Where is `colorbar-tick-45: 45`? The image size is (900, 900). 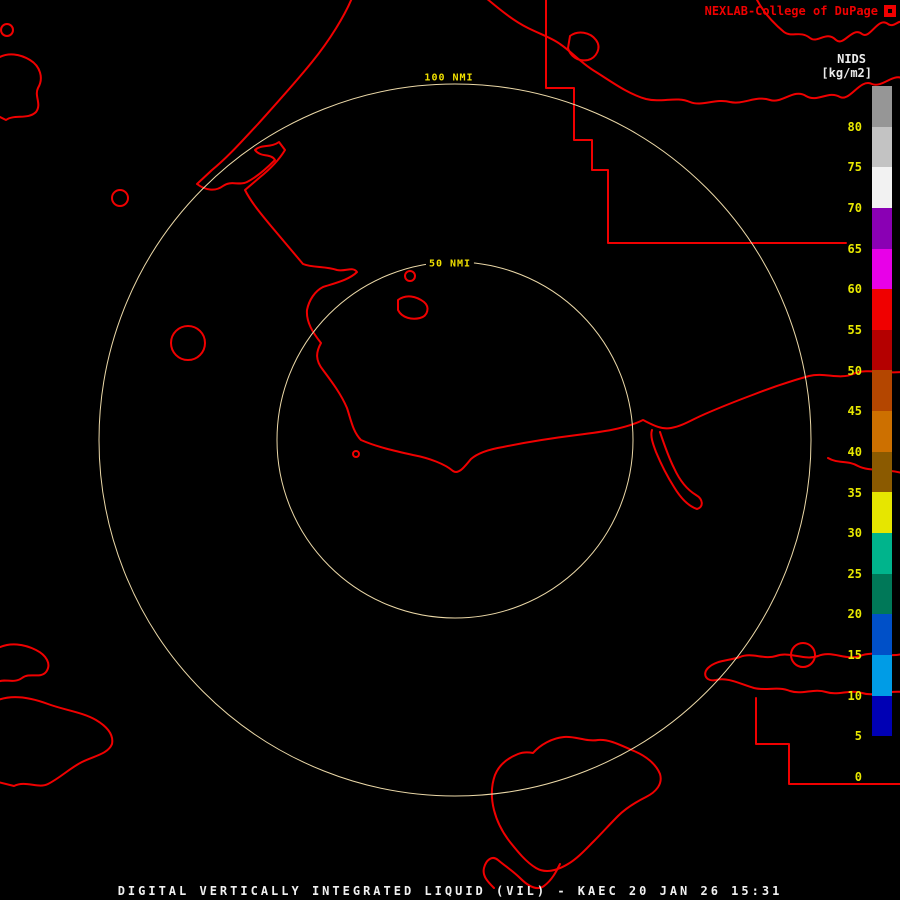
colorbar-tick-45: 45 is located at coordinates (854, 411).